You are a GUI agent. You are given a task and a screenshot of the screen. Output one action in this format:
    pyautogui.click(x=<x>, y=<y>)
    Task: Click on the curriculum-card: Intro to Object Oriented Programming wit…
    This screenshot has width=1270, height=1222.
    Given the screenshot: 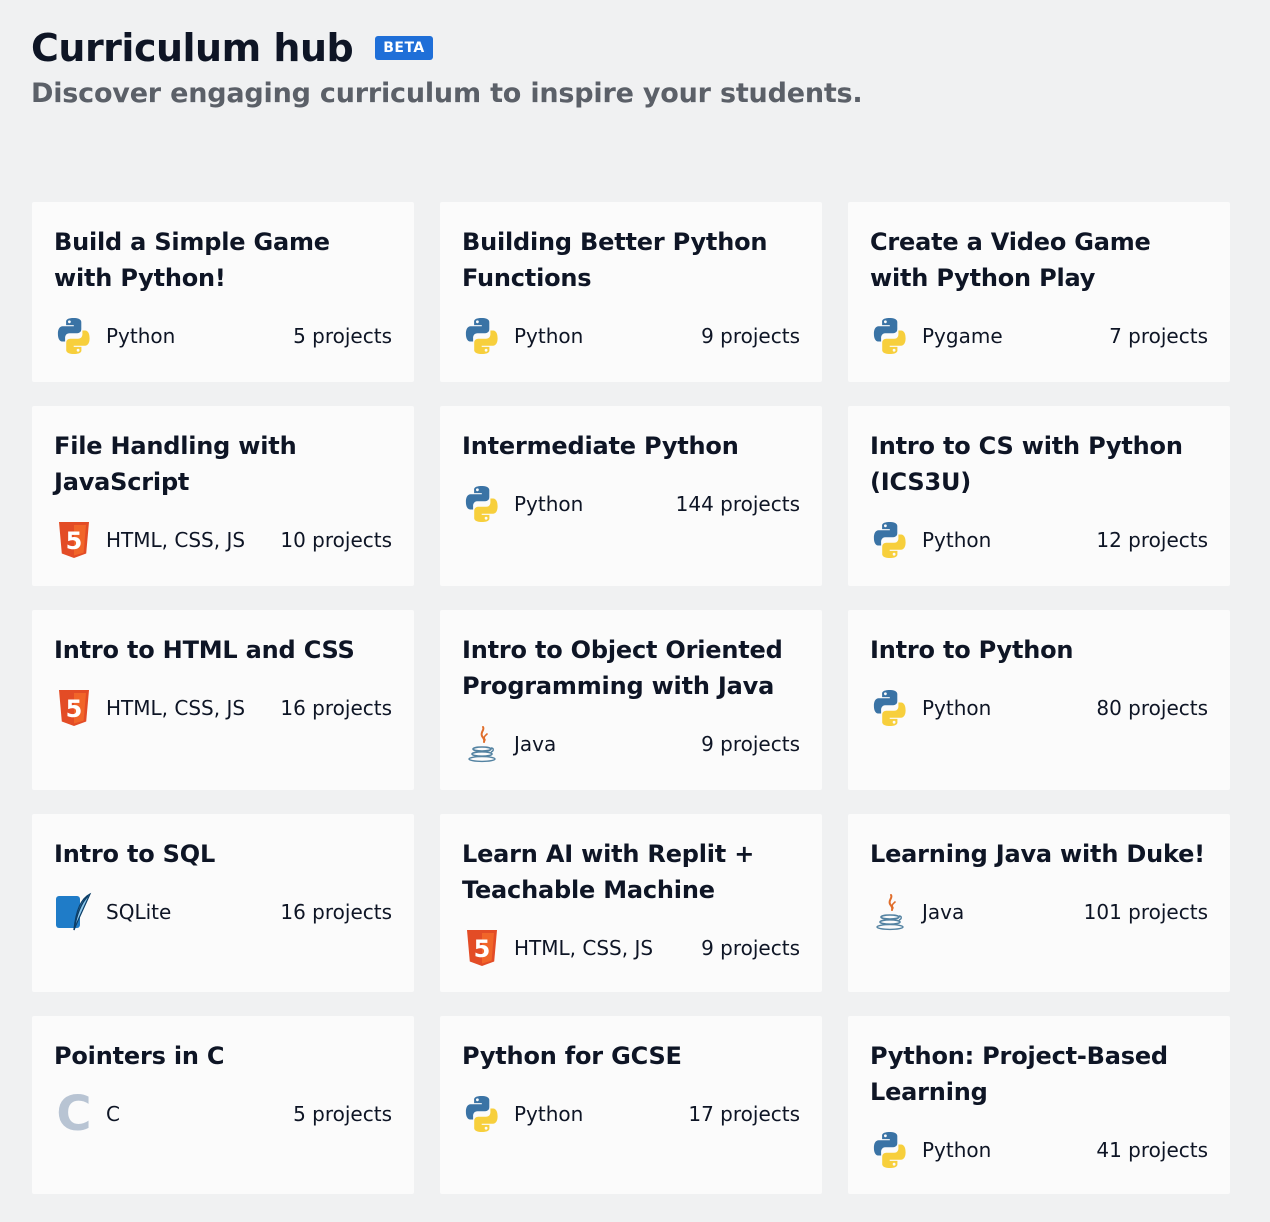 What is the action you would take?
    pyautogui.click(x=631, y=700)
    